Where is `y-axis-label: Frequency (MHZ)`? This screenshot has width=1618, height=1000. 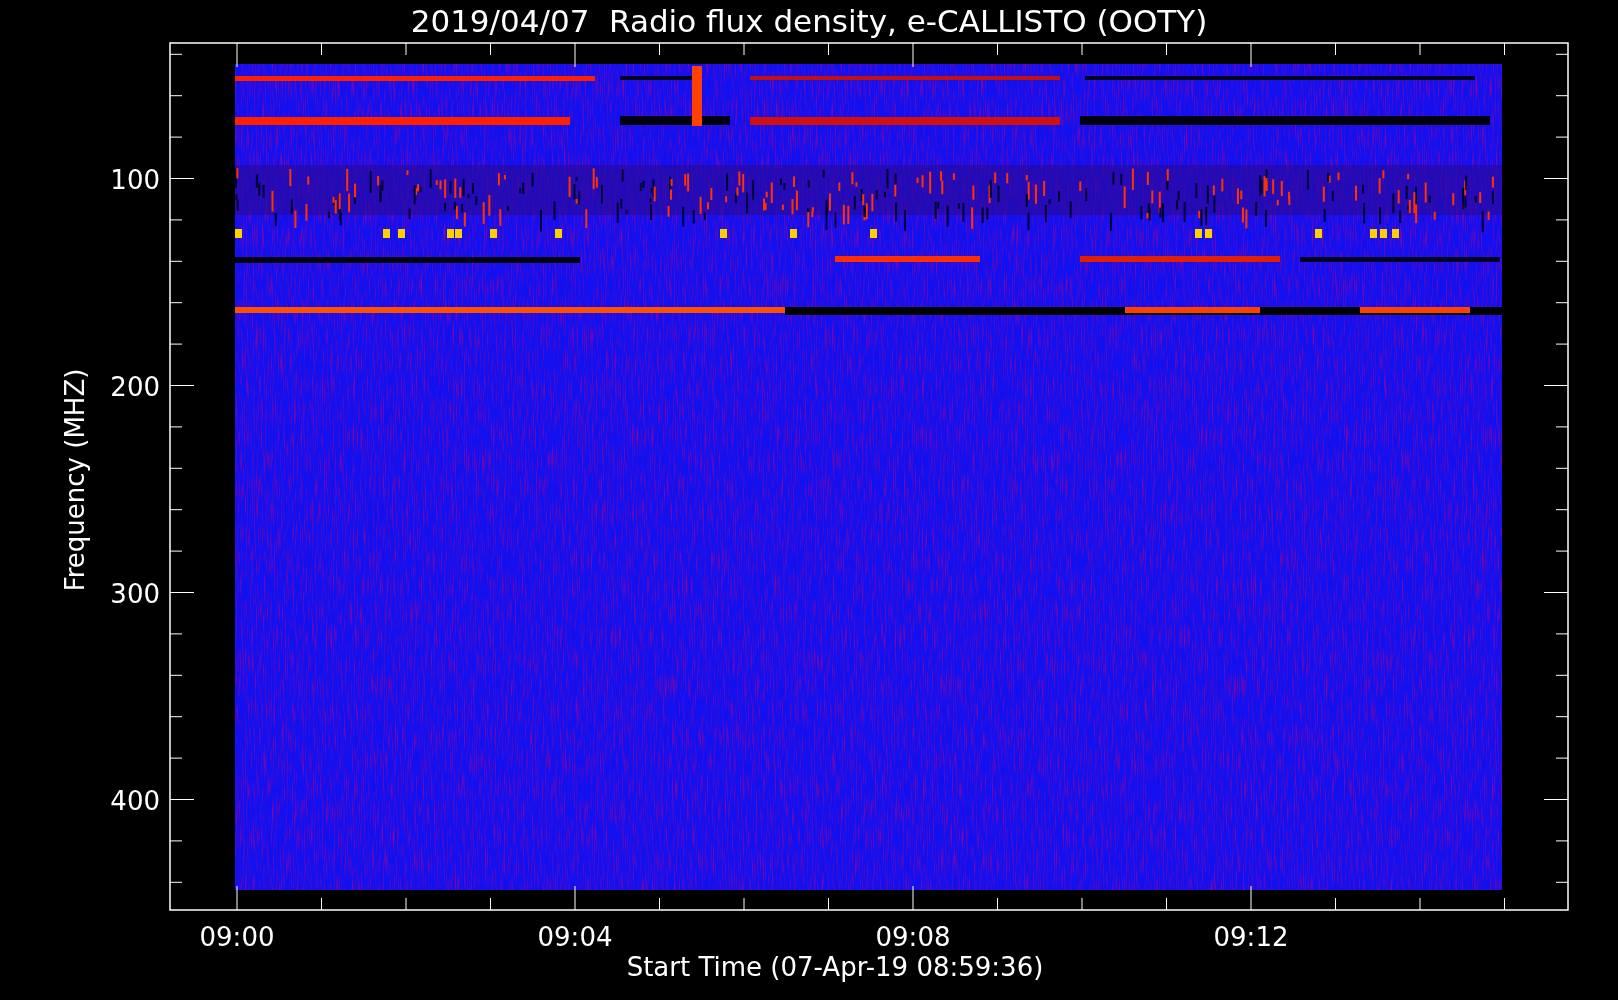
y-axis-label: Frequency (MHZ) is located at coordinates (75, 480).